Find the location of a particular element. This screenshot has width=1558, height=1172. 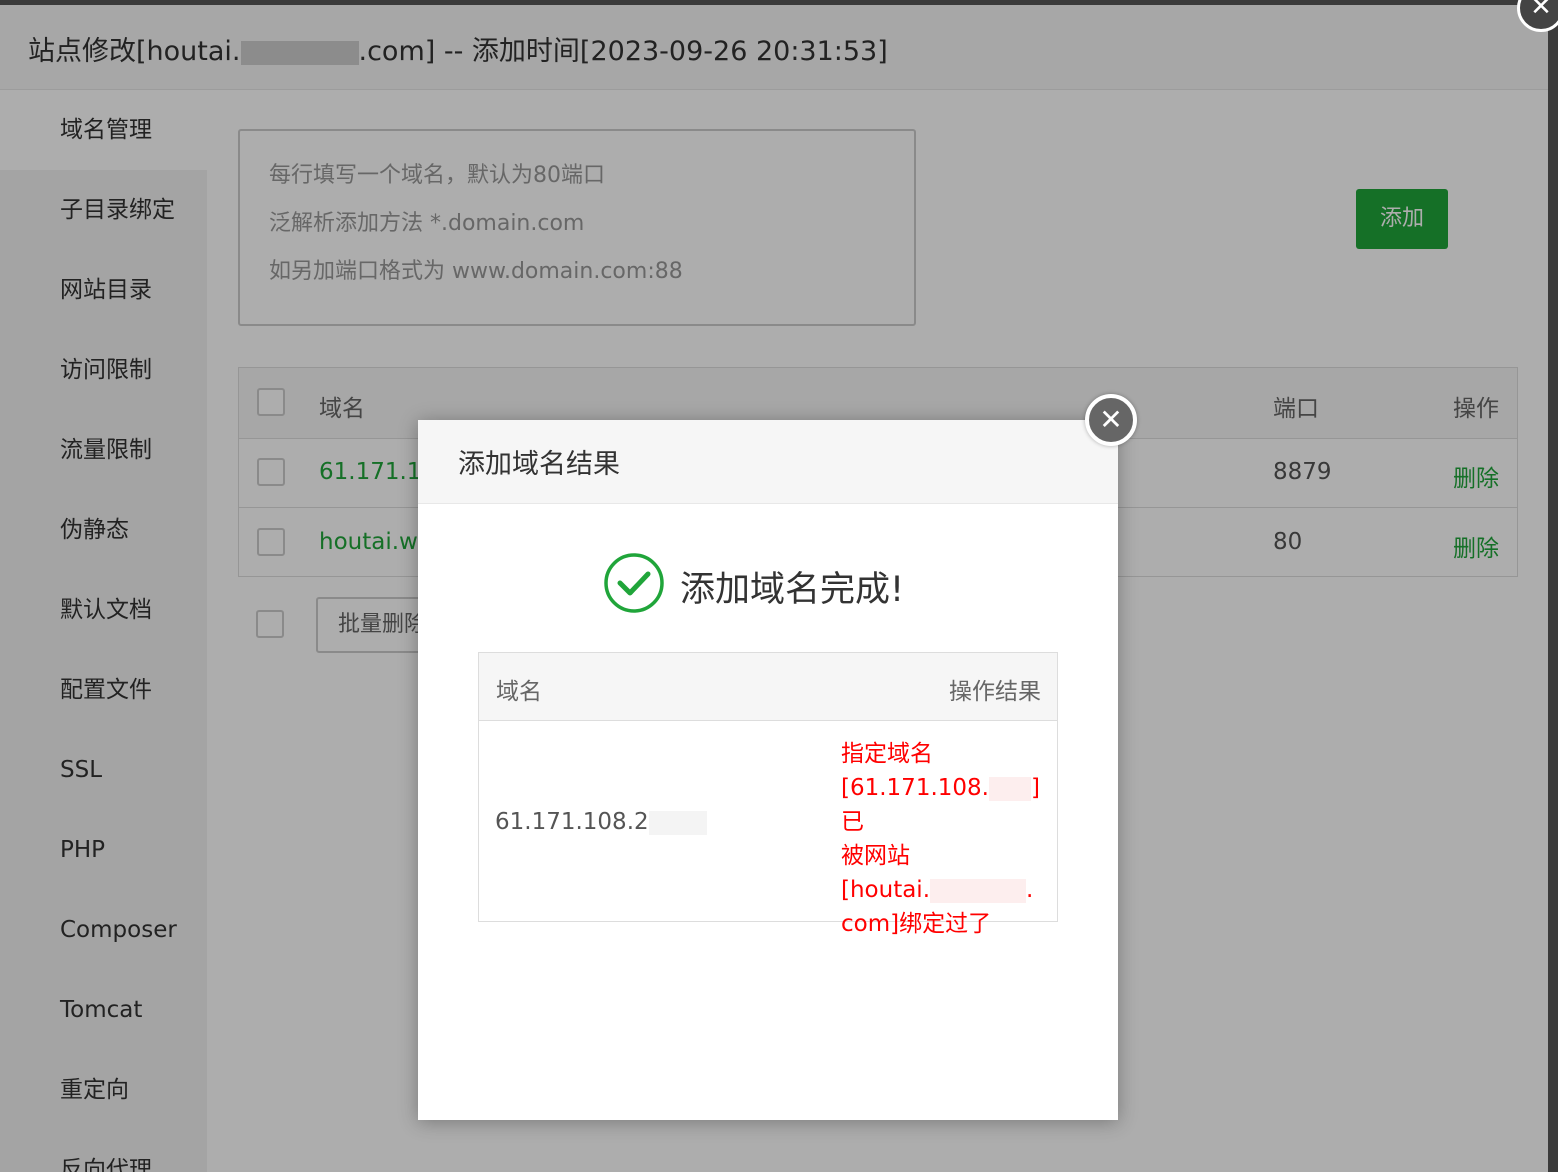

dialog-header: 添加域名结果 is located at coordinates (768, 462).